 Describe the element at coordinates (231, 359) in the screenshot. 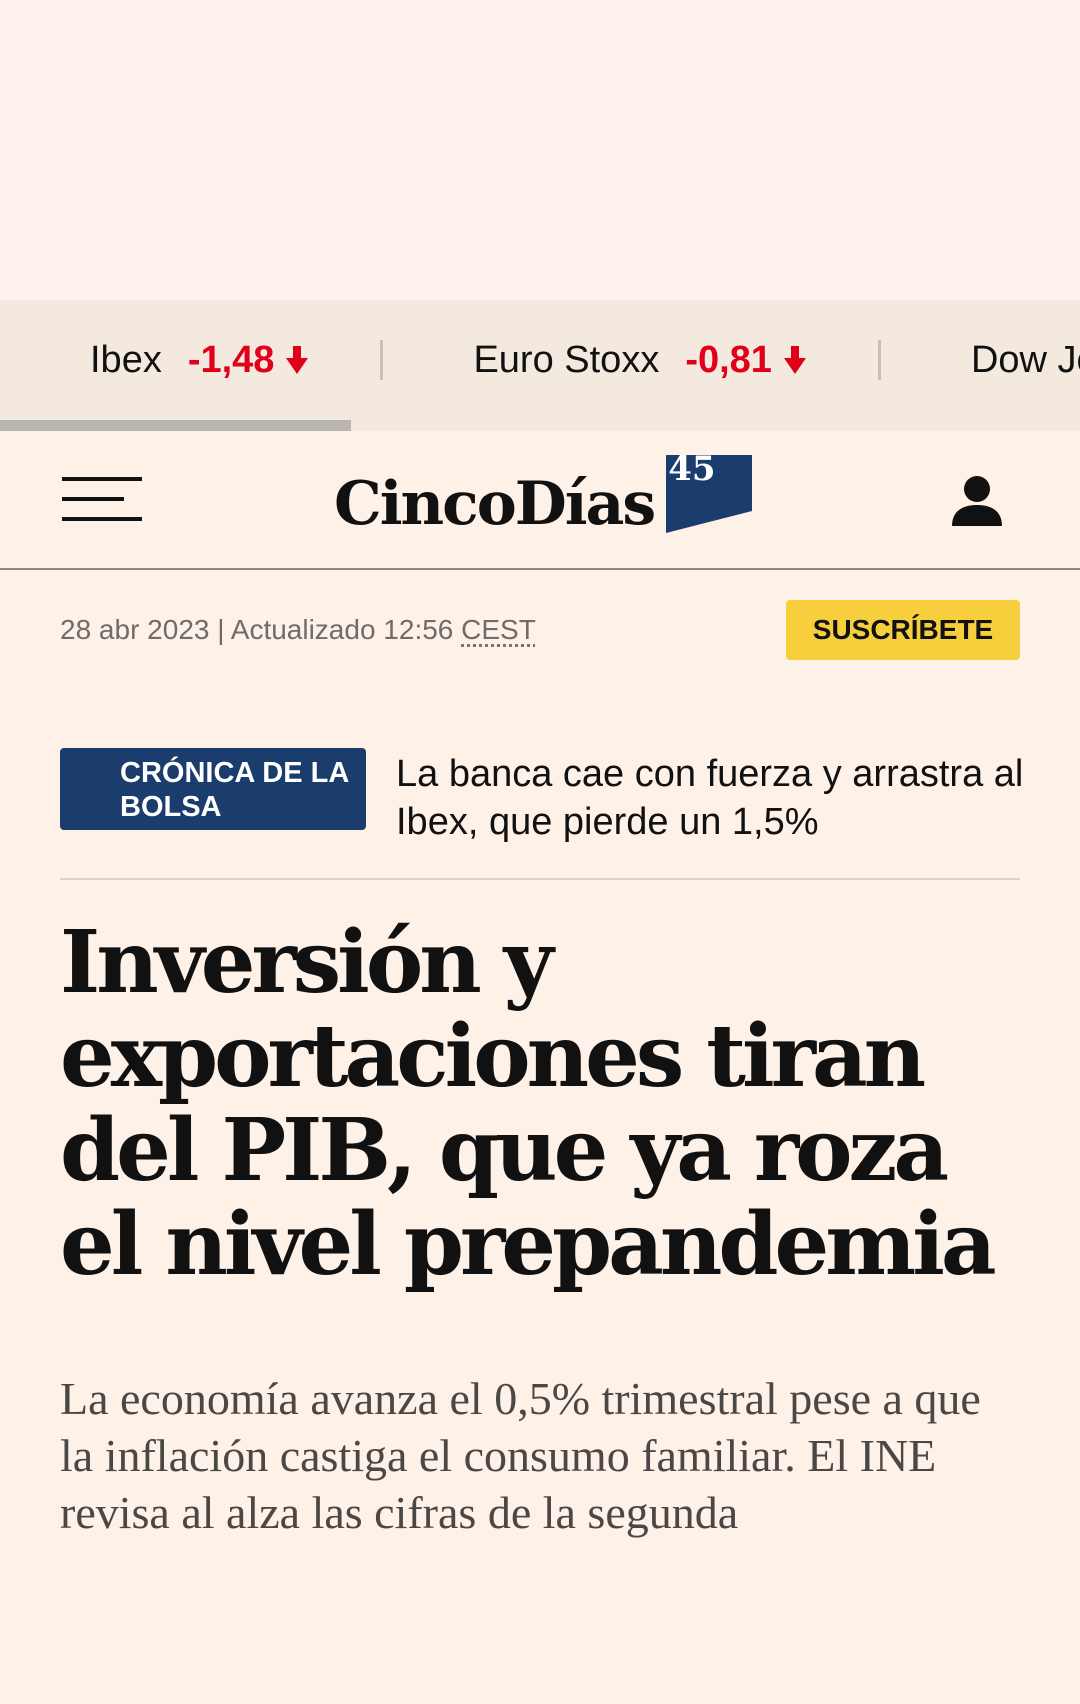

I see `ticker-value: -1,48` at that location.